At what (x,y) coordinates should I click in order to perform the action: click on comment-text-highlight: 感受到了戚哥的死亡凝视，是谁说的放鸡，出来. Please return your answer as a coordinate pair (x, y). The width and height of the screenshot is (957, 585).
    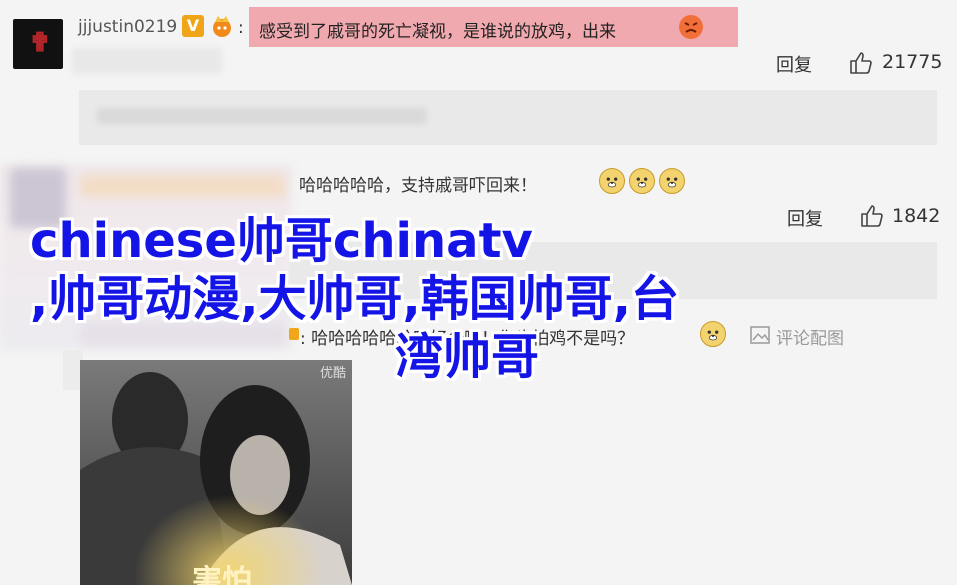
    Looking at the image, I should click on (493, 27).